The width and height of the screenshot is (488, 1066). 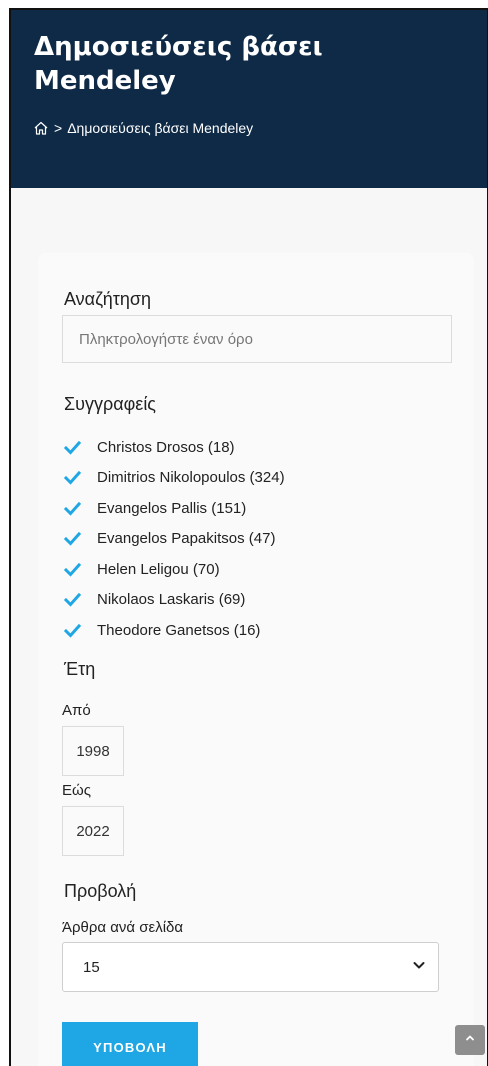 I want to click on author-label: Evangelos Pallis (151), so click(x=172, y=508).